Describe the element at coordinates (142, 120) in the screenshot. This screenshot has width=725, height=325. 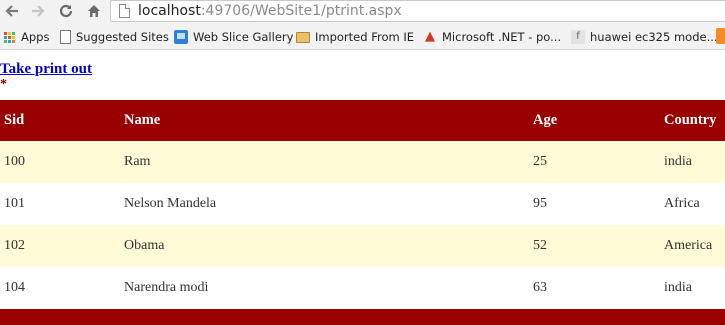
I see `header-name: Name` at that location.